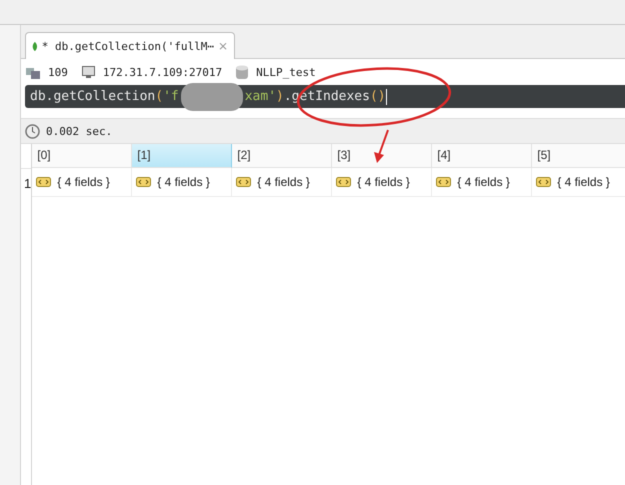  I want to click on code-token: ), so click(280, 96).